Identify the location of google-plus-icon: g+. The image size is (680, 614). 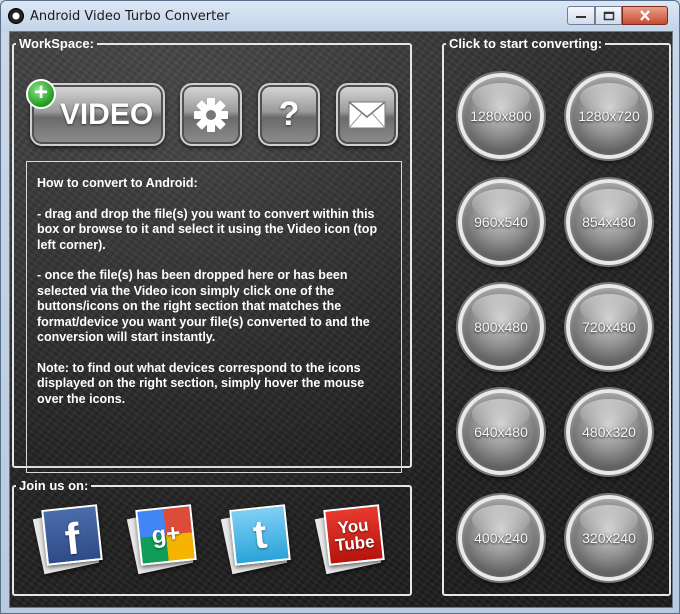
(166, 535).